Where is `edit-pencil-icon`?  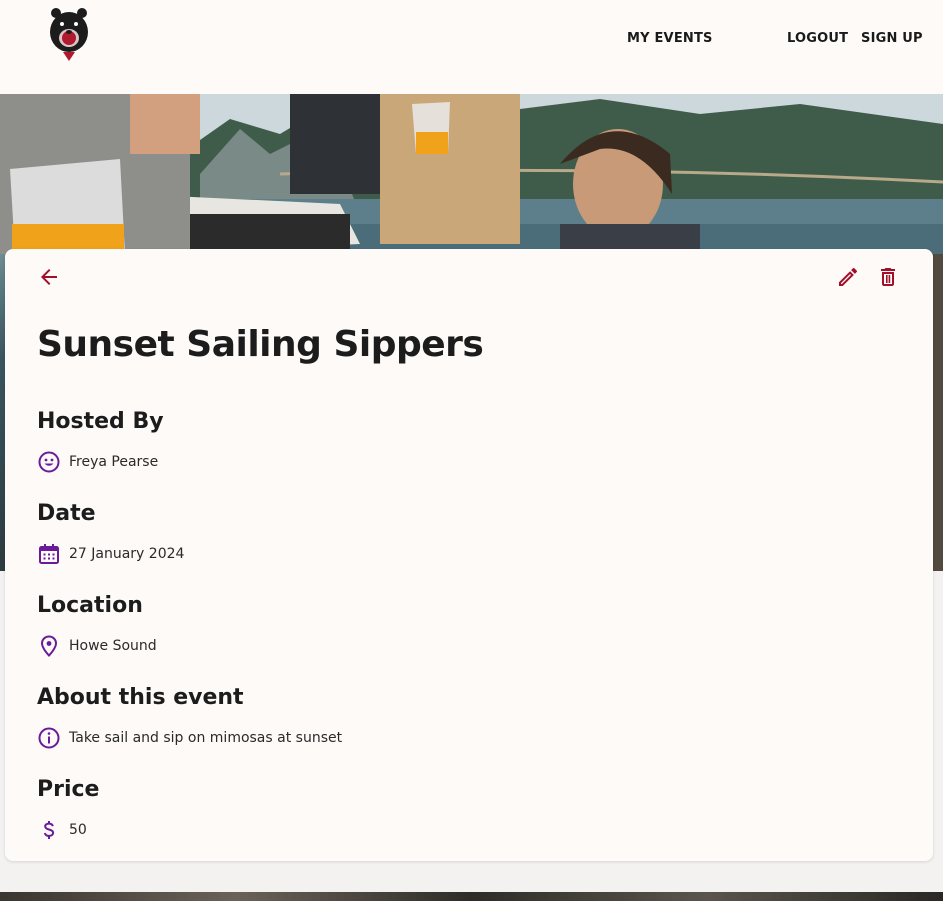
edit-pencil-icon is located at coordinates (848, 277).